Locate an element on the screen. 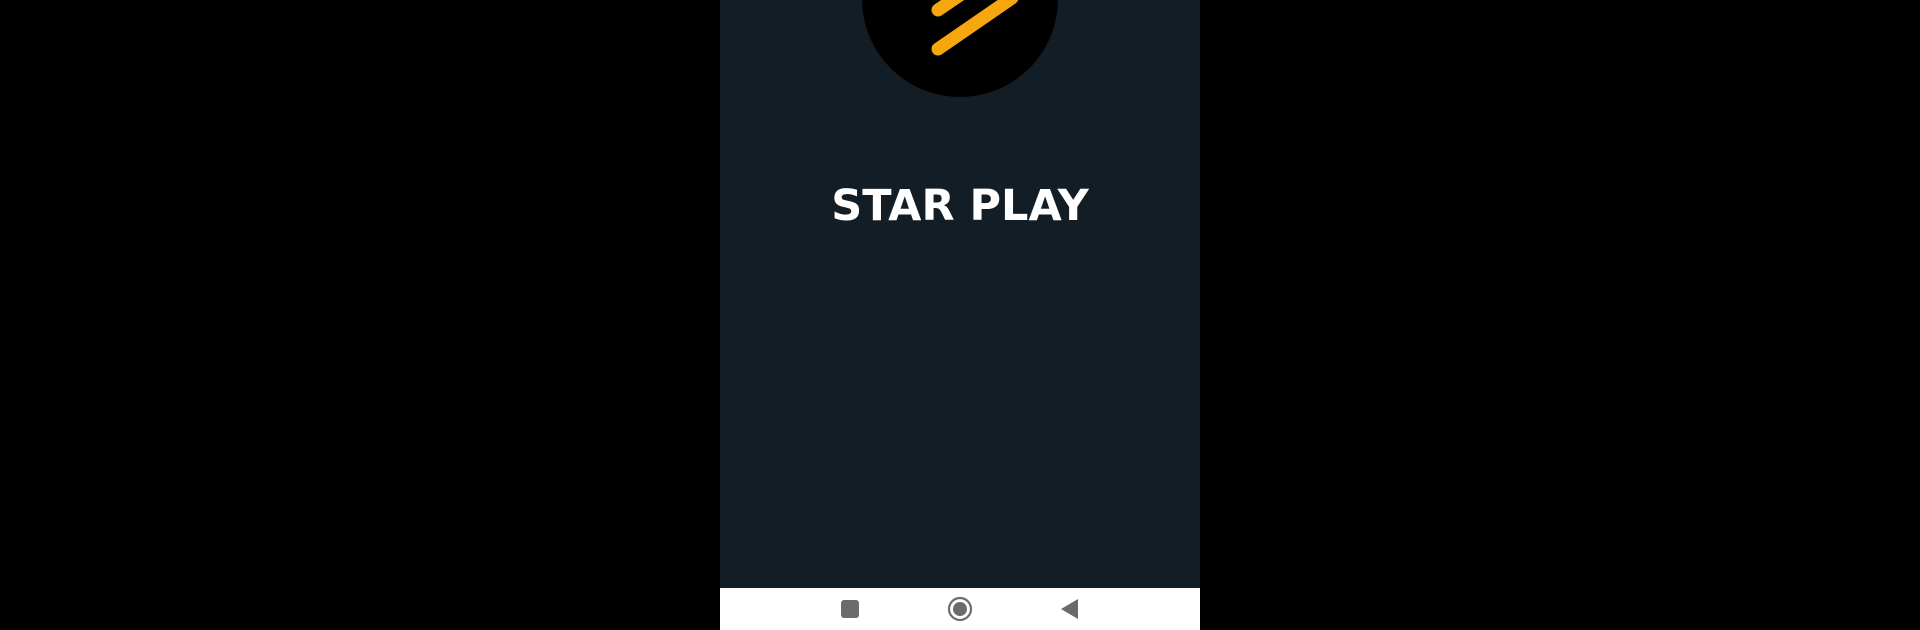 The width and height of the screenshot is (1920, 630). home-button is located at coordinates (960, 609).